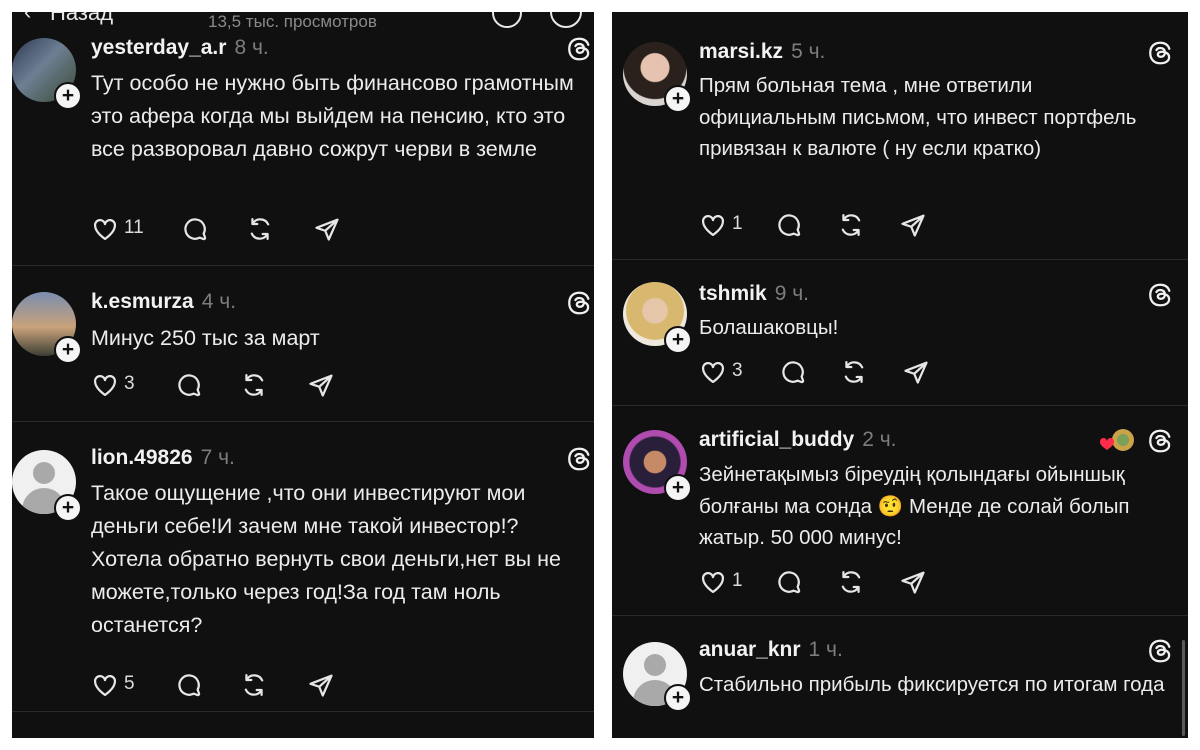  I want to click on post-time: 8 ч., so click(251, 47).